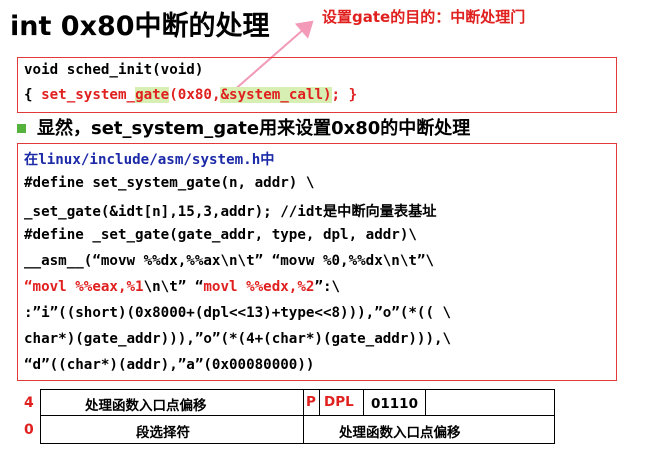 The height and width of the screenshot is (450, 651). I want to click on code-define-set-system-gate: #define set_system_gate(n, addr) \, so click(169, 183).